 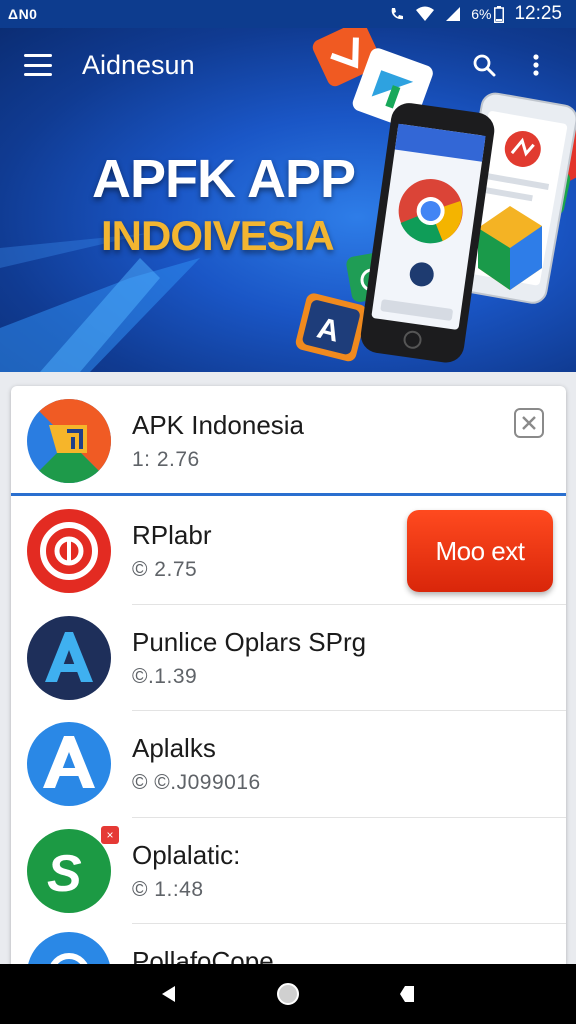 What do you see at coordinates (288, 14) in the screenshot?
I see `status-bar: ΔΝ0 6% 12:25` at bounding box center [288, 14].